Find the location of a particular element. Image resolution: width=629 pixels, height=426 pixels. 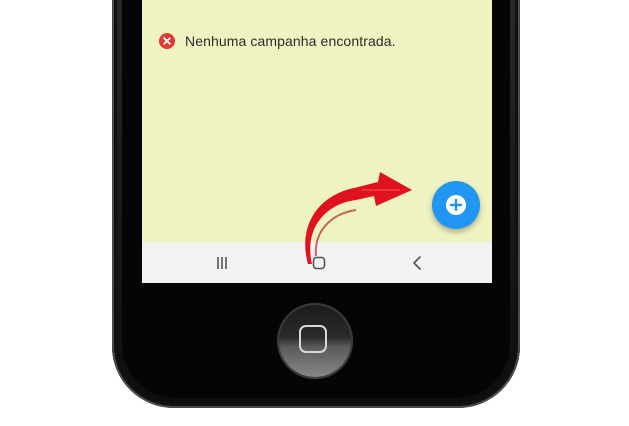

home-icon is located at coordinates (319, 262).